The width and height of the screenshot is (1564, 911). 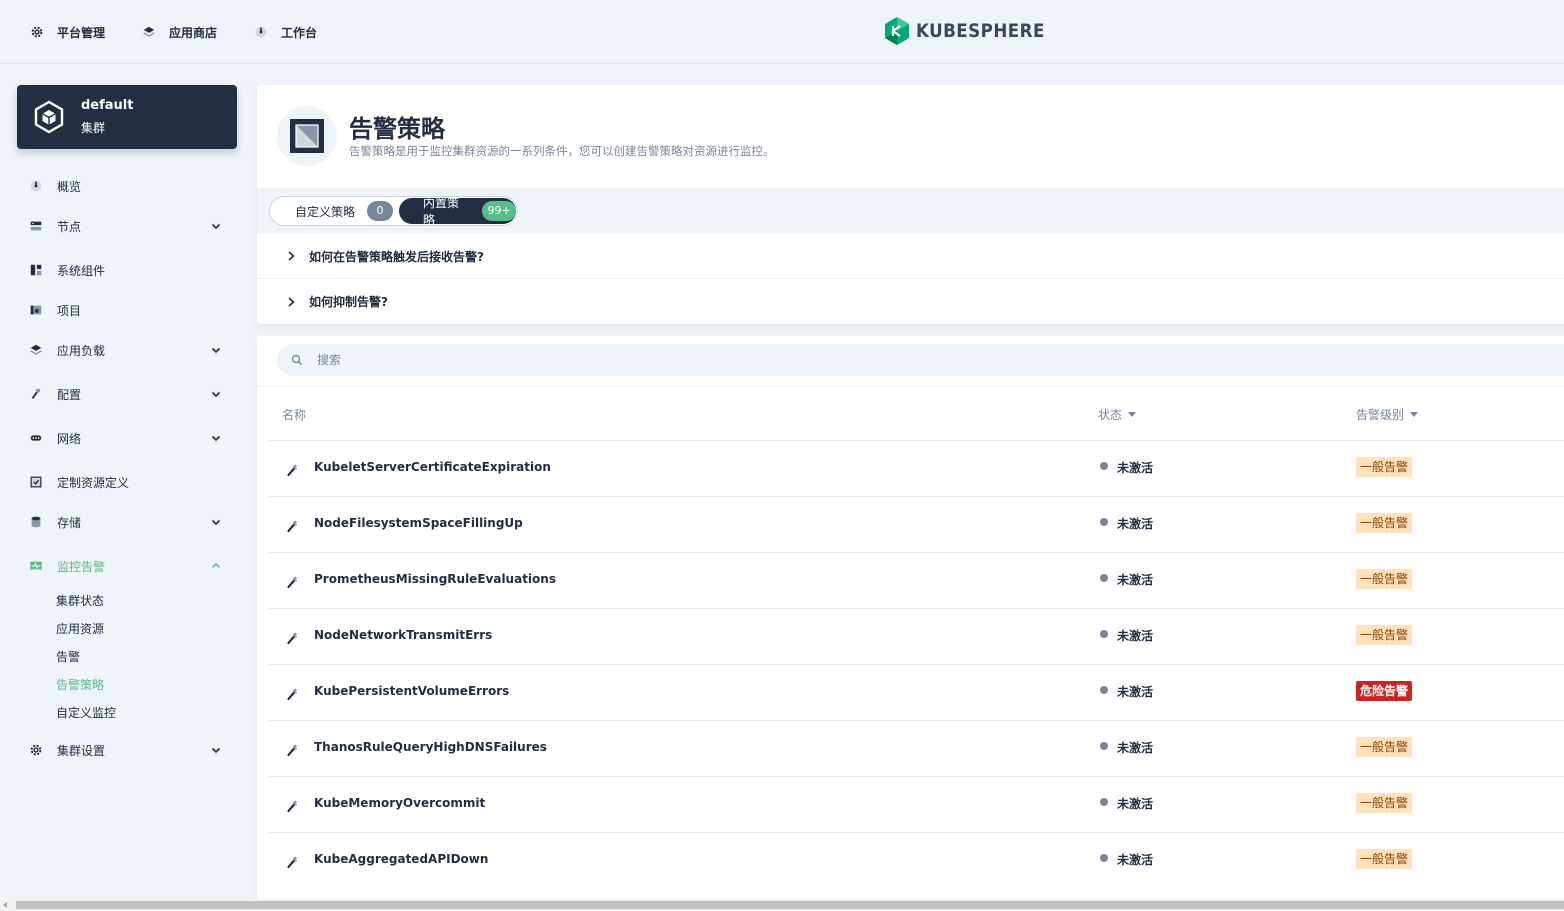 I want to click on sidebar-item-projects: 项目, so click(x=128, y=310).